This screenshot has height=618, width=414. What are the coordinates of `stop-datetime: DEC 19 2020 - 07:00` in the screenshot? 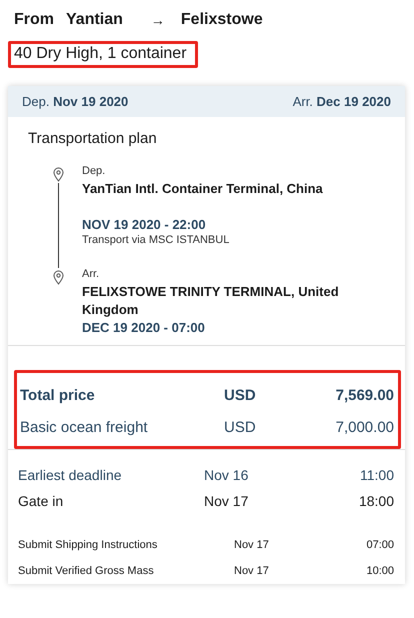 It's located at (144, 327).